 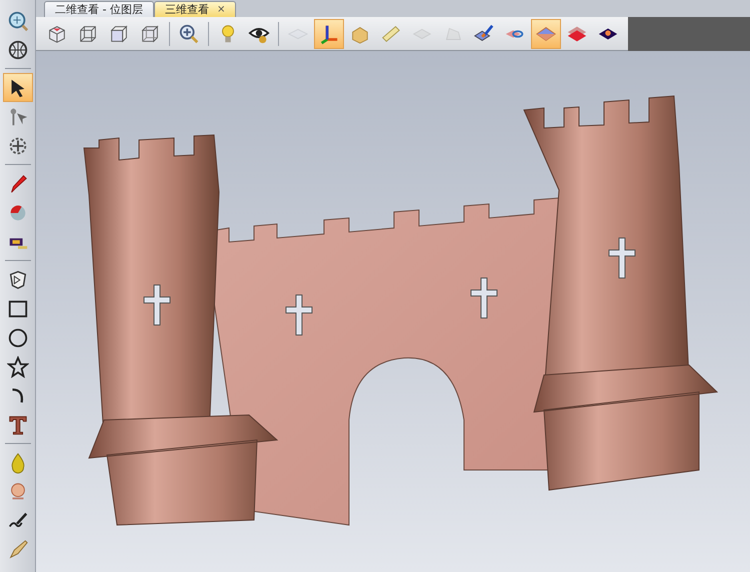 What do you see at coordinates (17, 367) in the screenshot?
I see `star-icon` at bounding box center [17, 367].